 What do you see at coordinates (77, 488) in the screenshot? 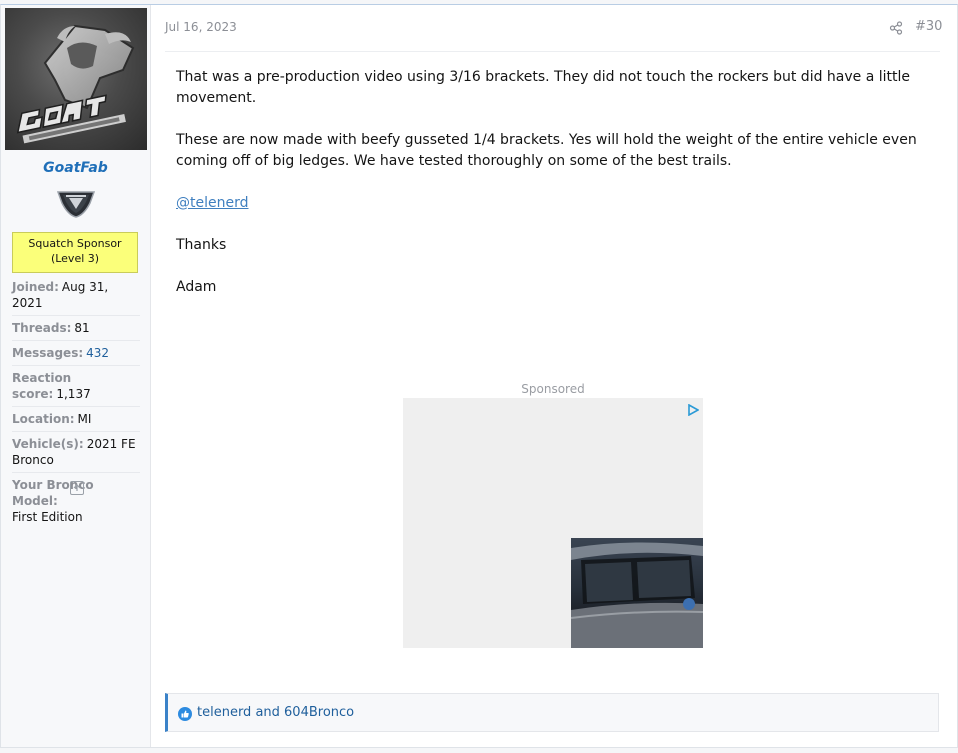
I see `expand-user-icon` at bounding box center [77, 488].